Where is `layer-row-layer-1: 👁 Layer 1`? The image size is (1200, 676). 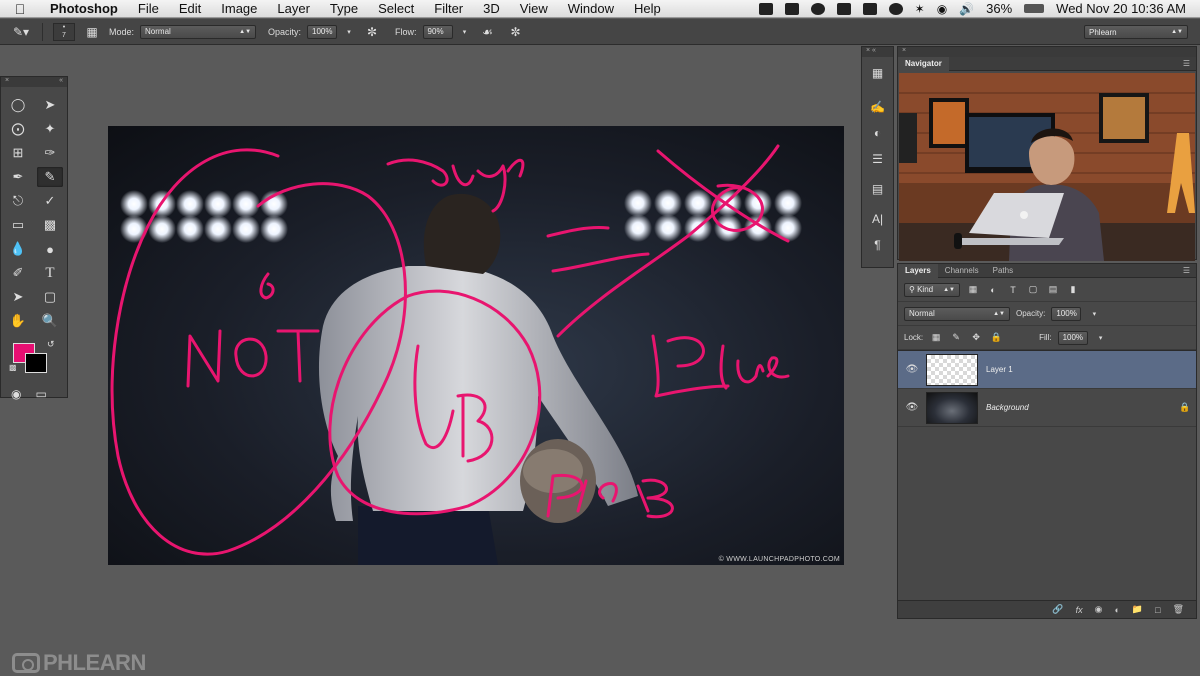
layer-row-layer-1: 👁 Layer 1 is located at coordinates (1047, 370).